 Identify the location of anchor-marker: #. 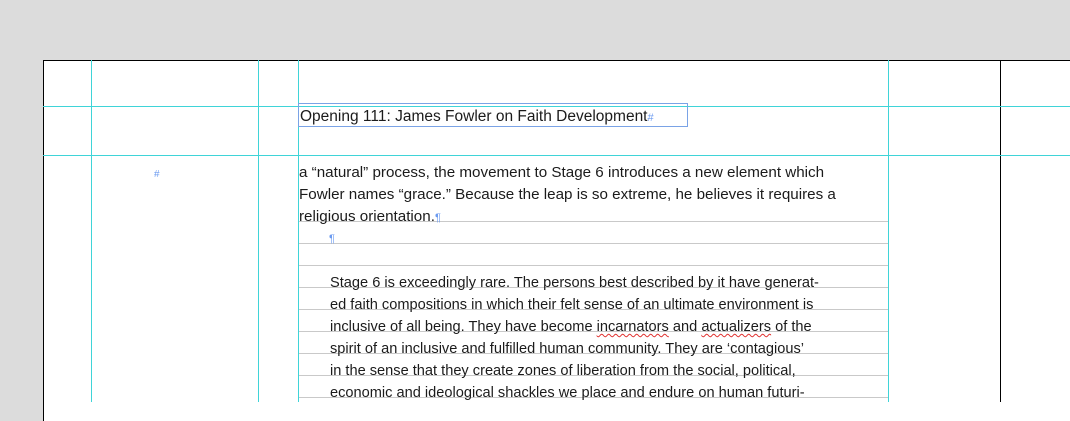
(157, 174).